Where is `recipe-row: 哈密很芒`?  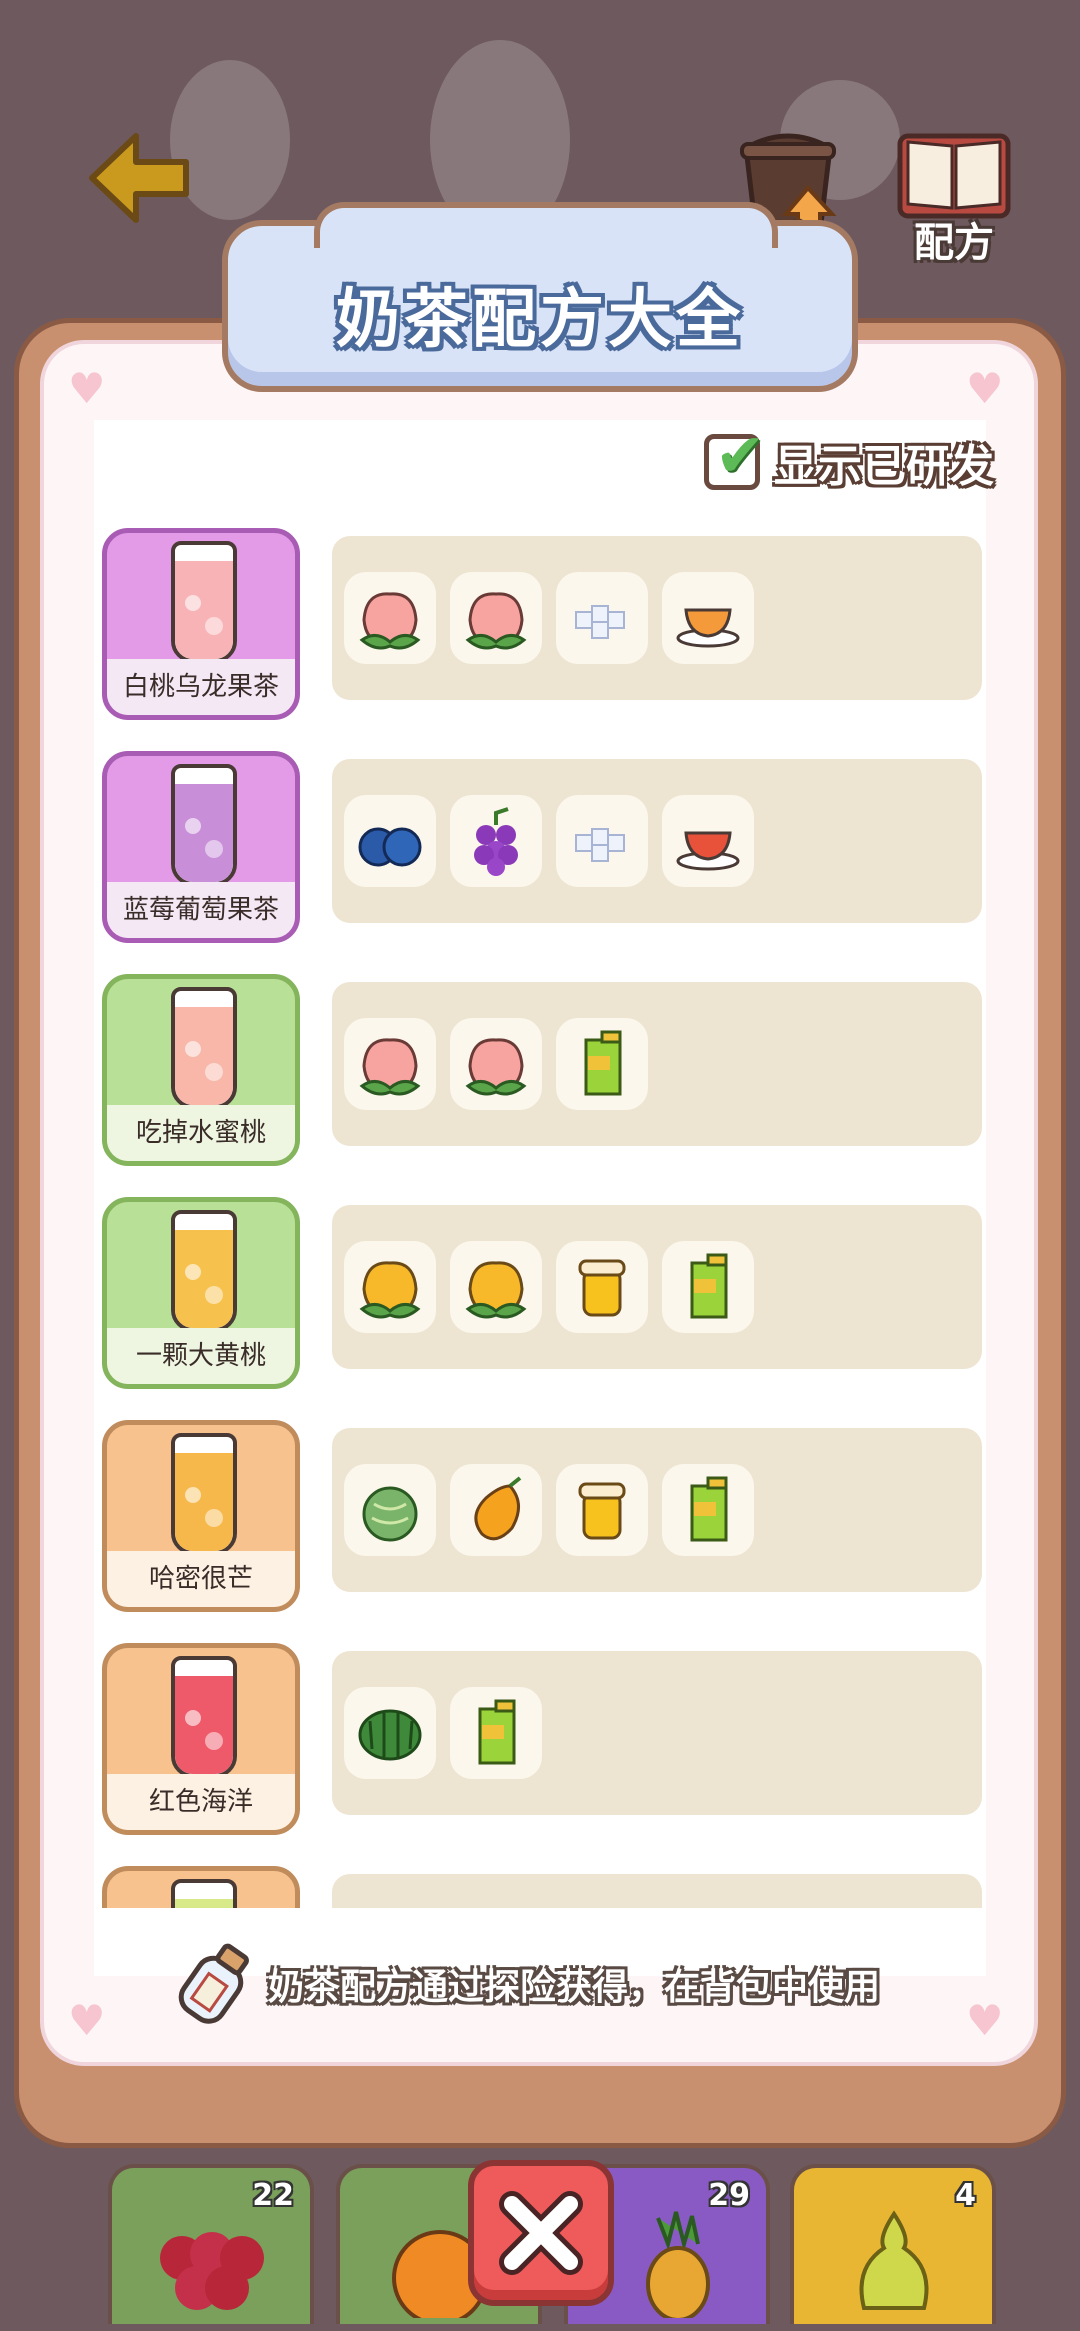 recipe-row: 哈密很芒 is located at coordinates (542, 1518).